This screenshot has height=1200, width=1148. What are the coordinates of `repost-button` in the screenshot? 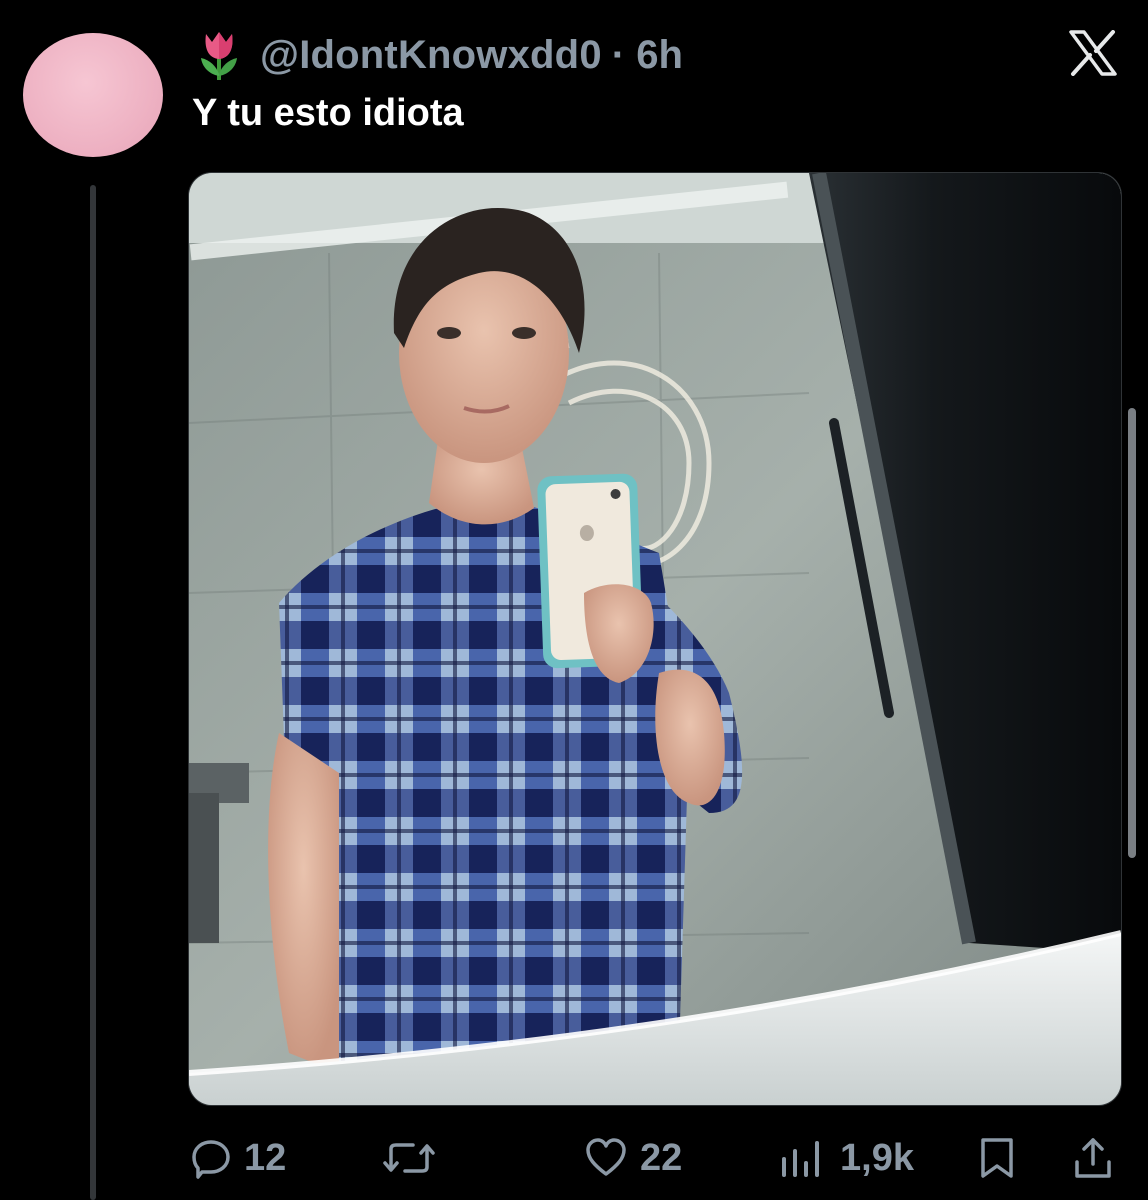 It's located at (409, 1158).